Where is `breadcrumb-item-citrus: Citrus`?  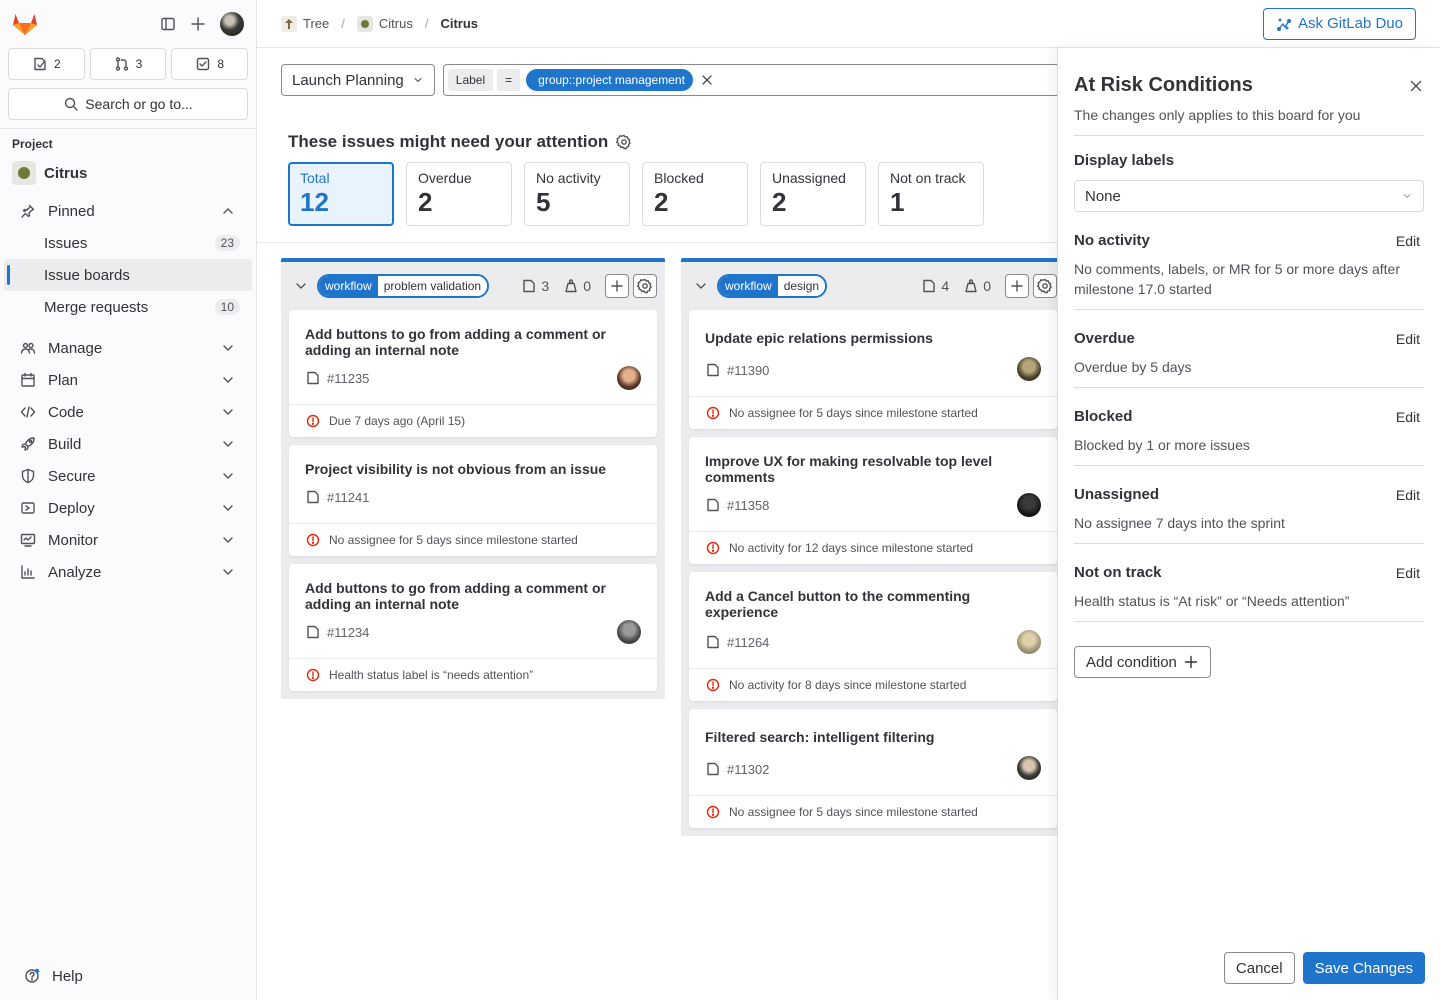
breadcrumb-item-citrus: Citrus is located at coordinates (396, 23).